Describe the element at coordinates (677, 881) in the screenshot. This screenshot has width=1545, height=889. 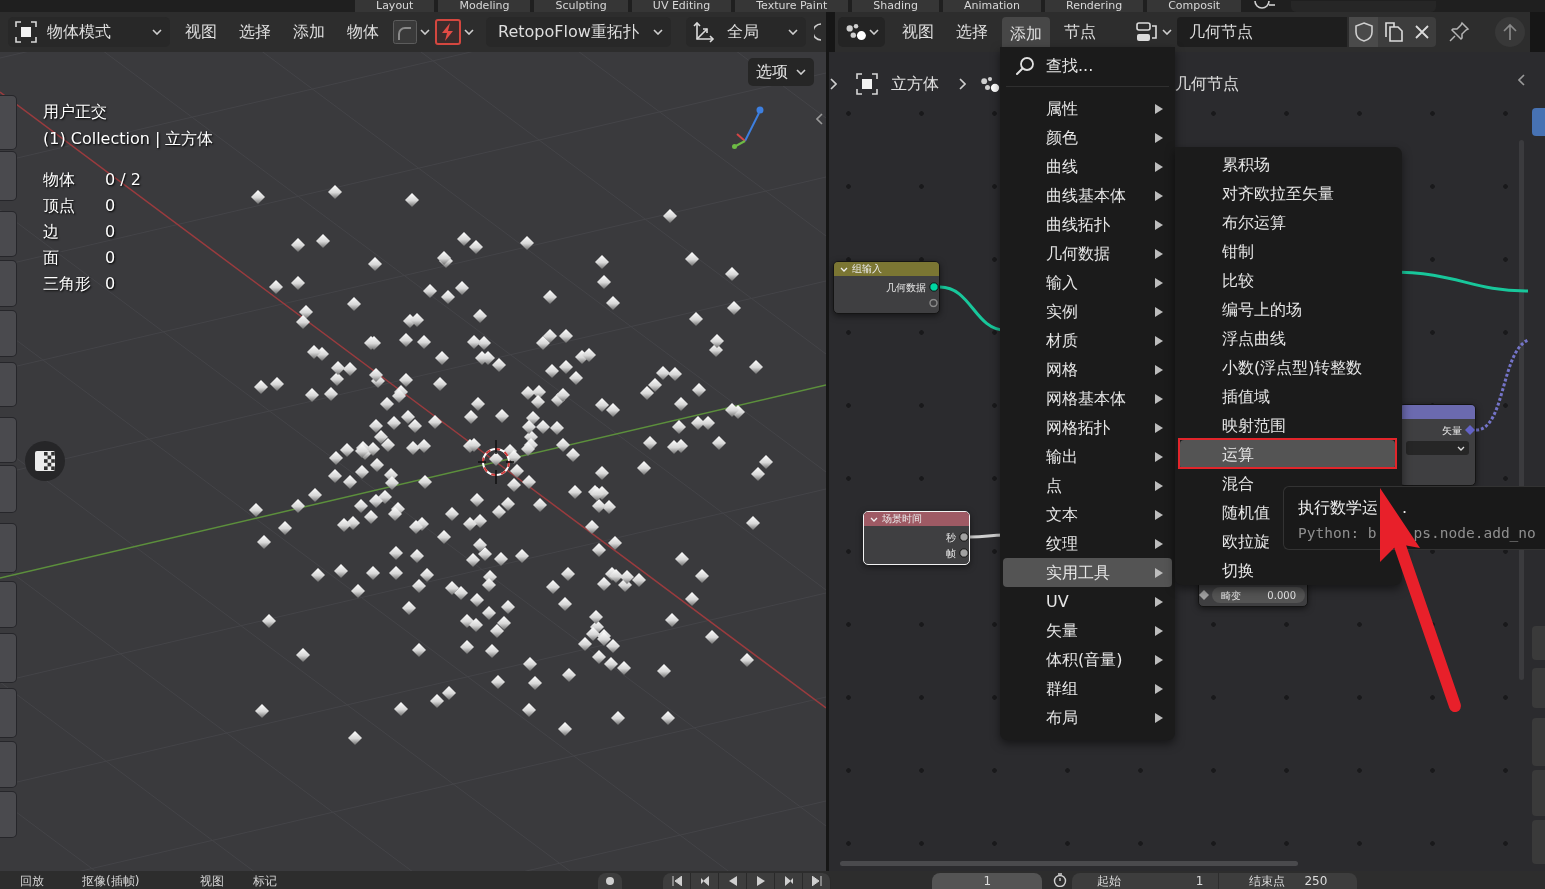
I see `jump-start-button` at that location.